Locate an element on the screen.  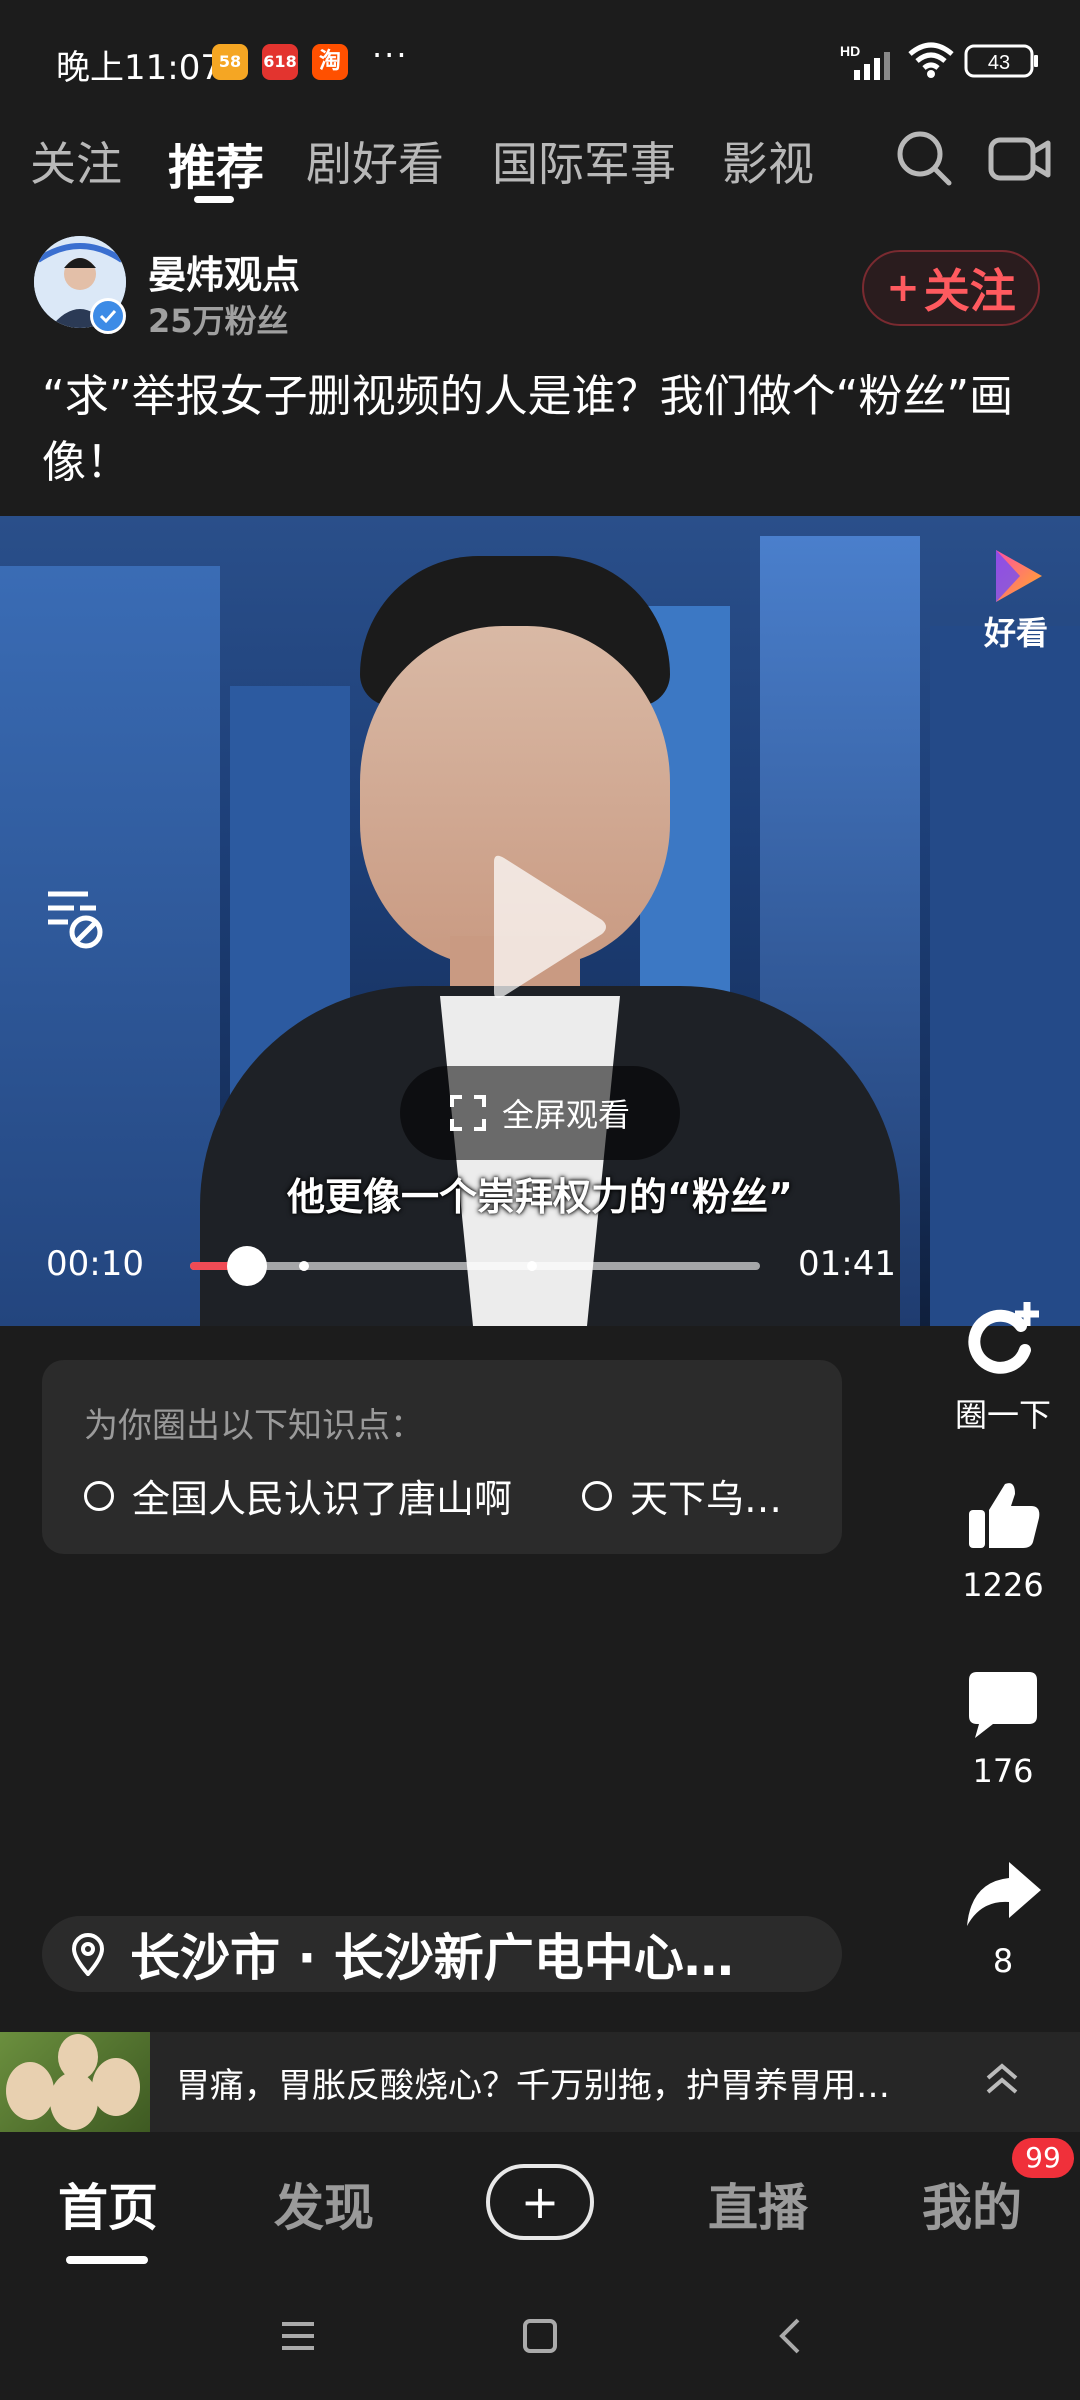
ad-thumbnail is located at coordinates (75, 2082).